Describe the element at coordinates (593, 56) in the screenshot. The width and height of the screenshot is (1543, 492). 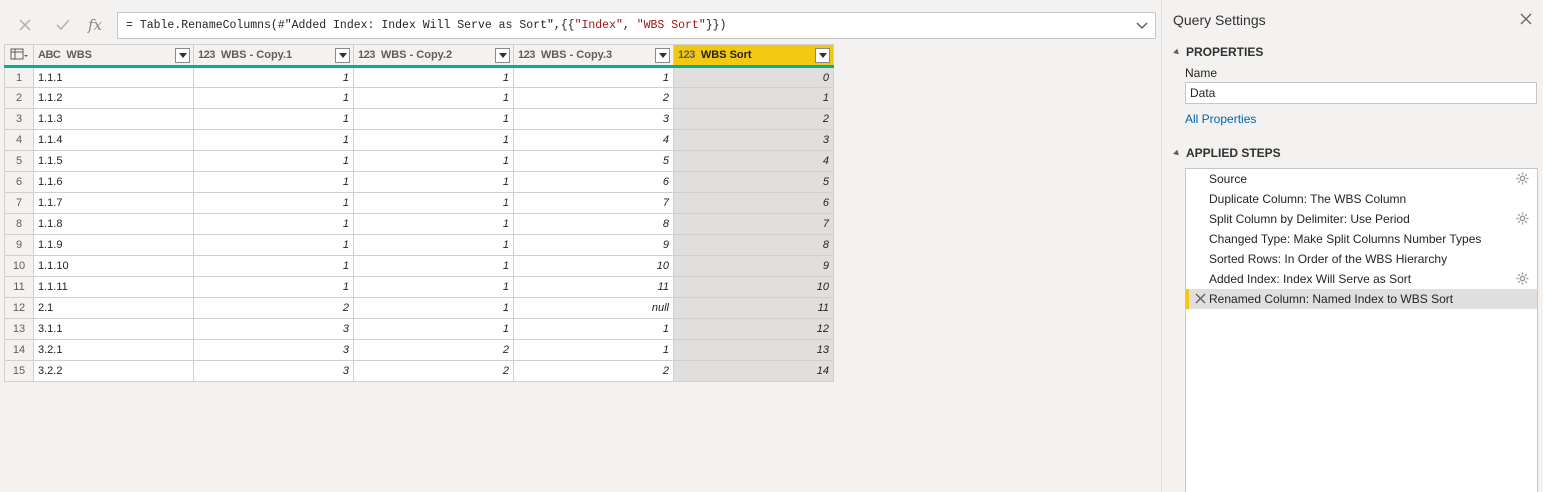
I see `column-header: 123 WBS - Copy.3` at that location.